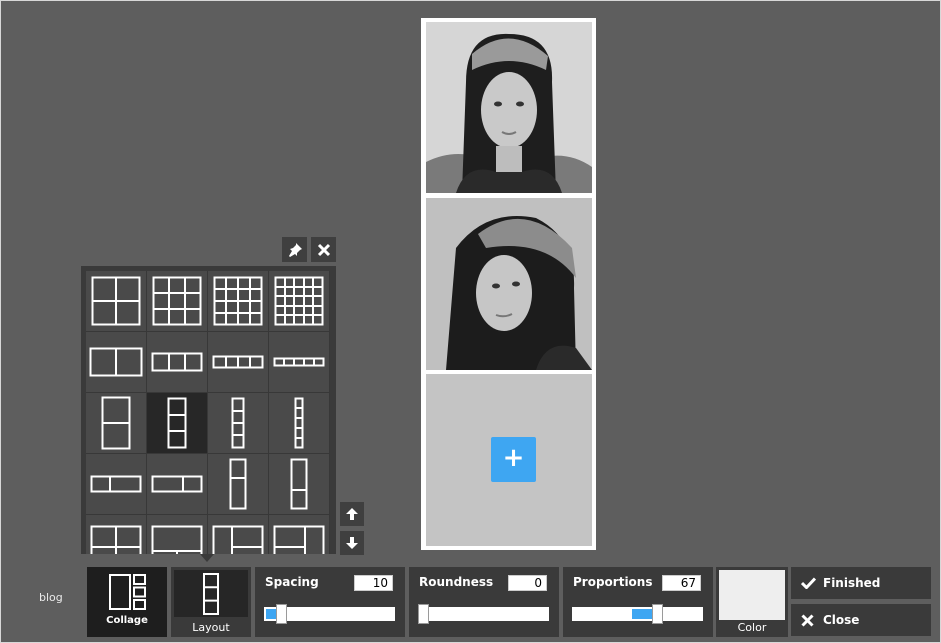 This screenshot has width=941, height=643. Describe the element at coordinates (177, 423) in the screenshot. I see `layout-3-vertical` at that location.